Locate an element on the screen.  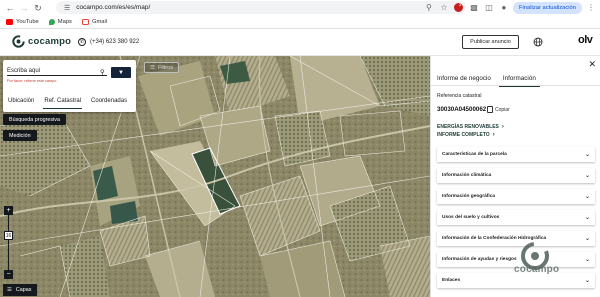
layers-button: ☰ Capas is located at coordinates (20, 290).